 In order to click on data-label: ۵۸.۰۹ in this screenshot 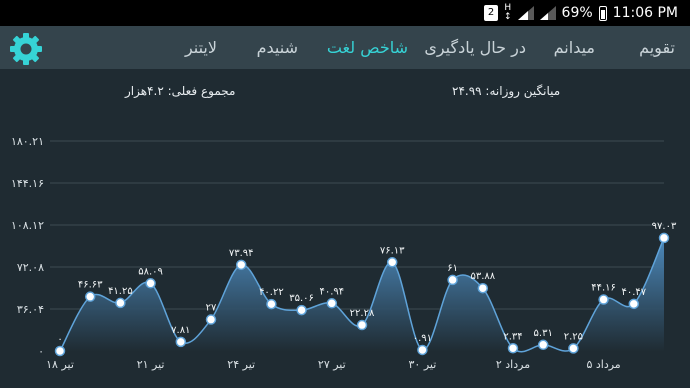, I will do `click(150, 271)`.